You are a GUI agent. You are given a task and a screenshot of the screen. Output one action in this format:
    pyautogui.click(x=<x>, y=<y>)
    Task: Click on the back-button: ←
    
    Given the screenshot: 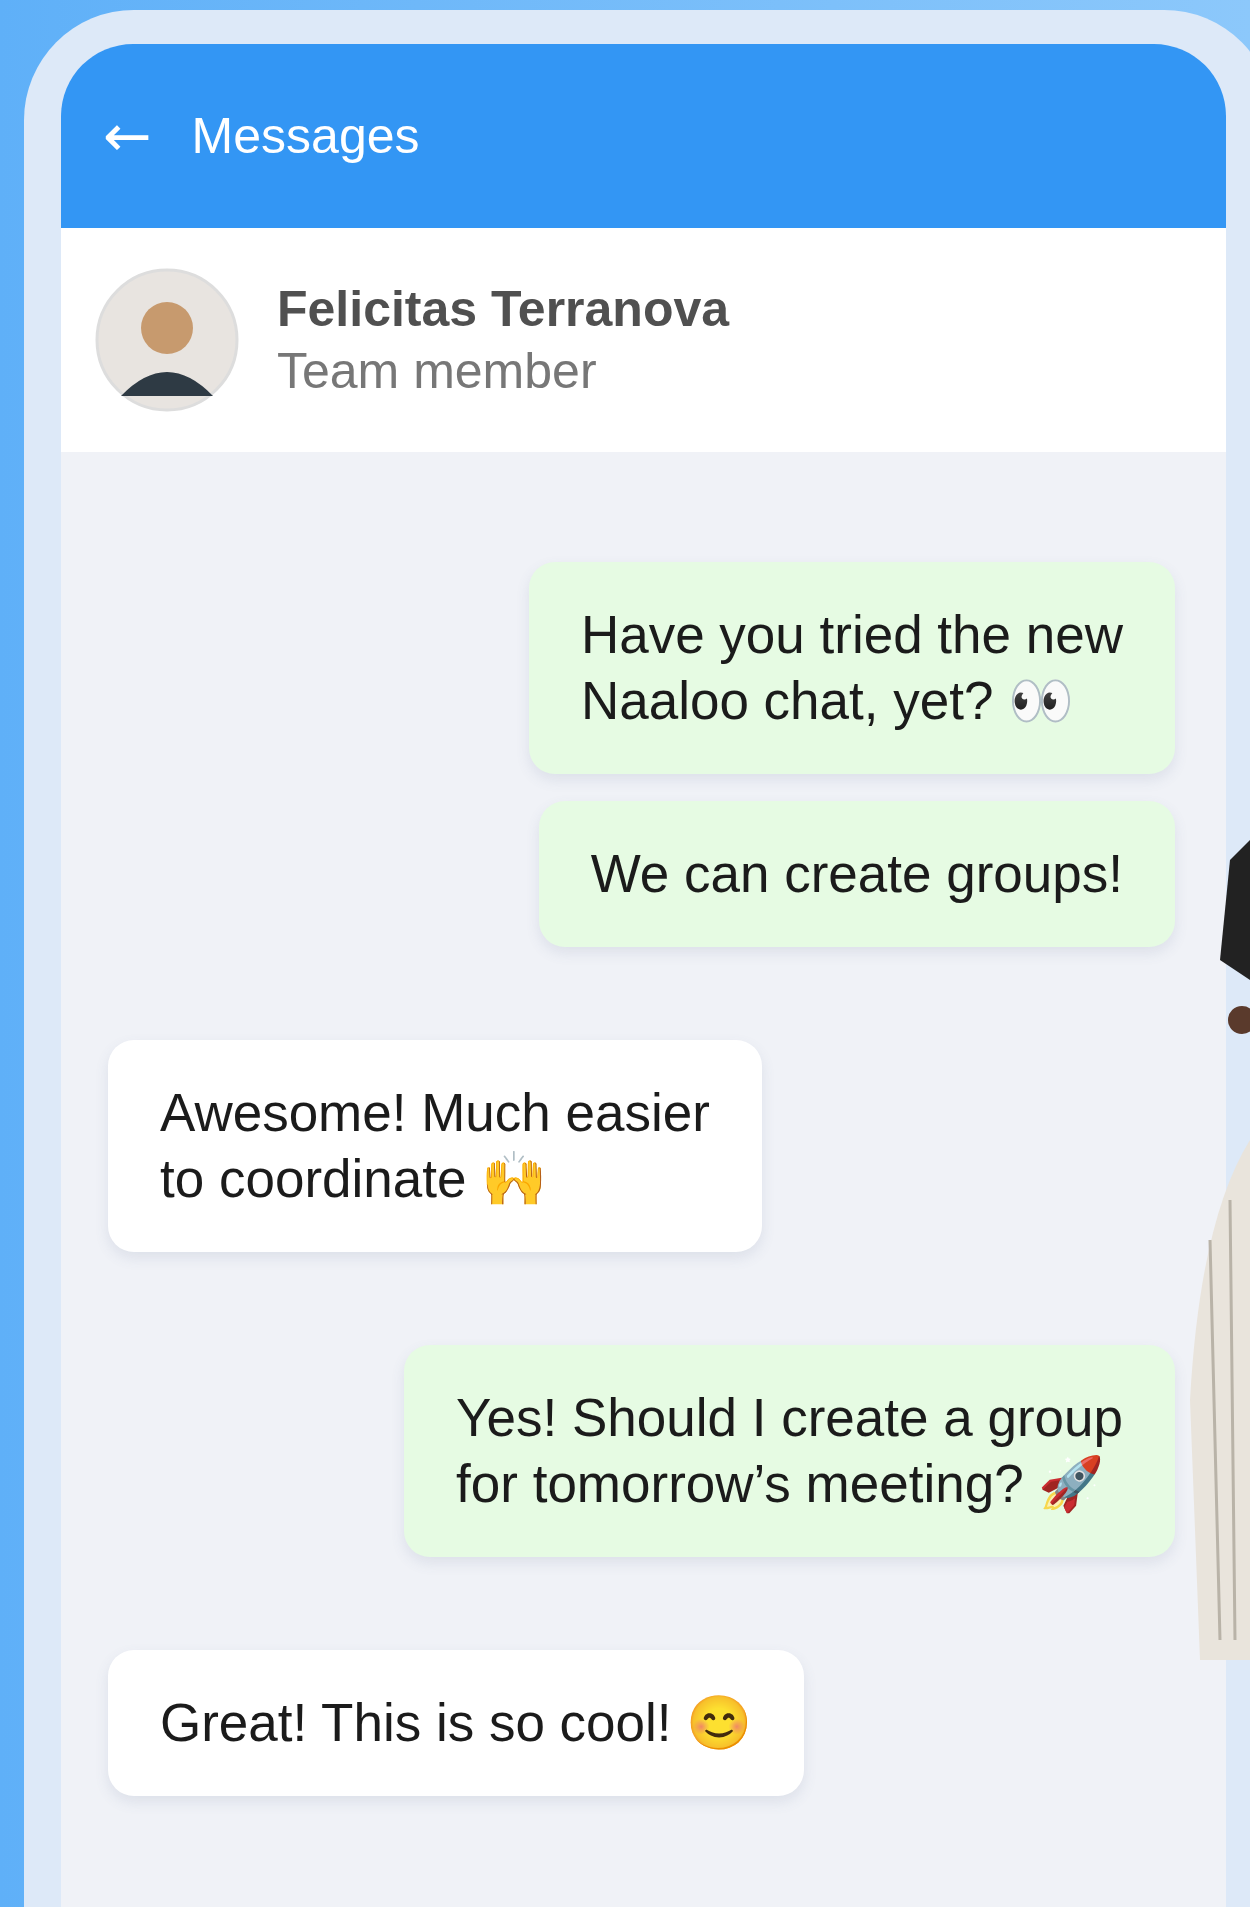 What is the action you would take?
    pyautogui.click(x=127, y=136)
    